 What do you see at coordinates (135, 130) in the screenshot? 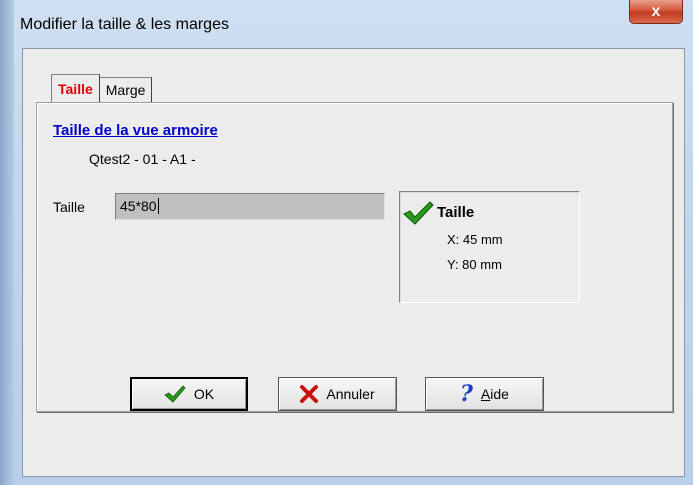
I see `section-title: Taille de la vue armoire` at bounding box center [135, 130].